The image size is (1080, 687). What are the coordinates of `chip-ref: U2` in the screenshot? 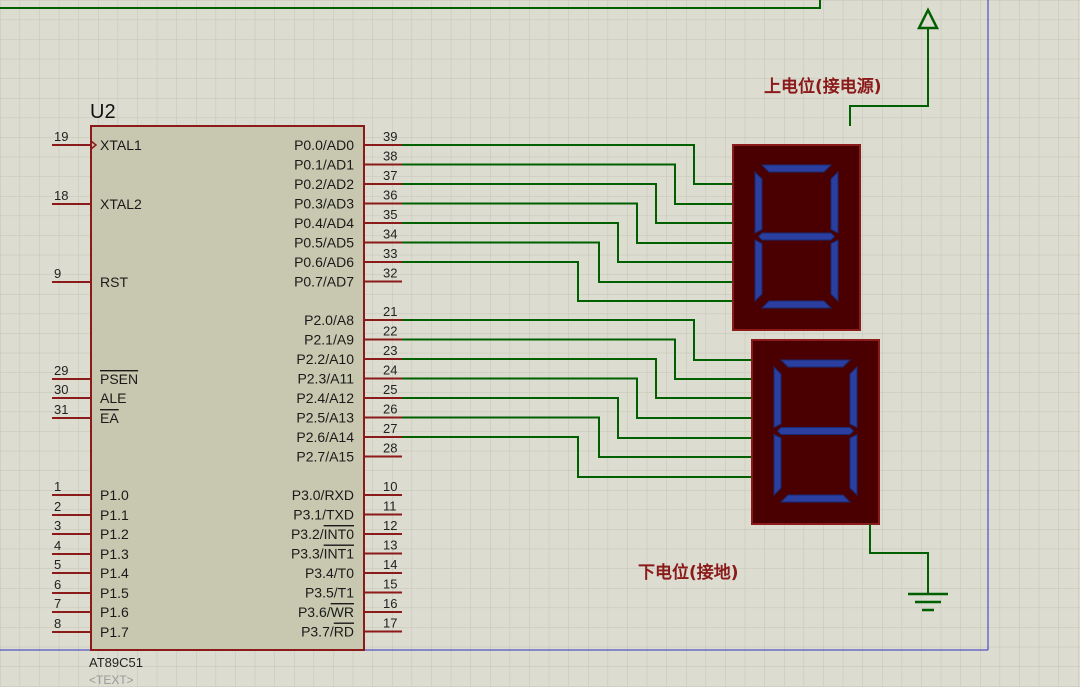 It's located at (103, 112).